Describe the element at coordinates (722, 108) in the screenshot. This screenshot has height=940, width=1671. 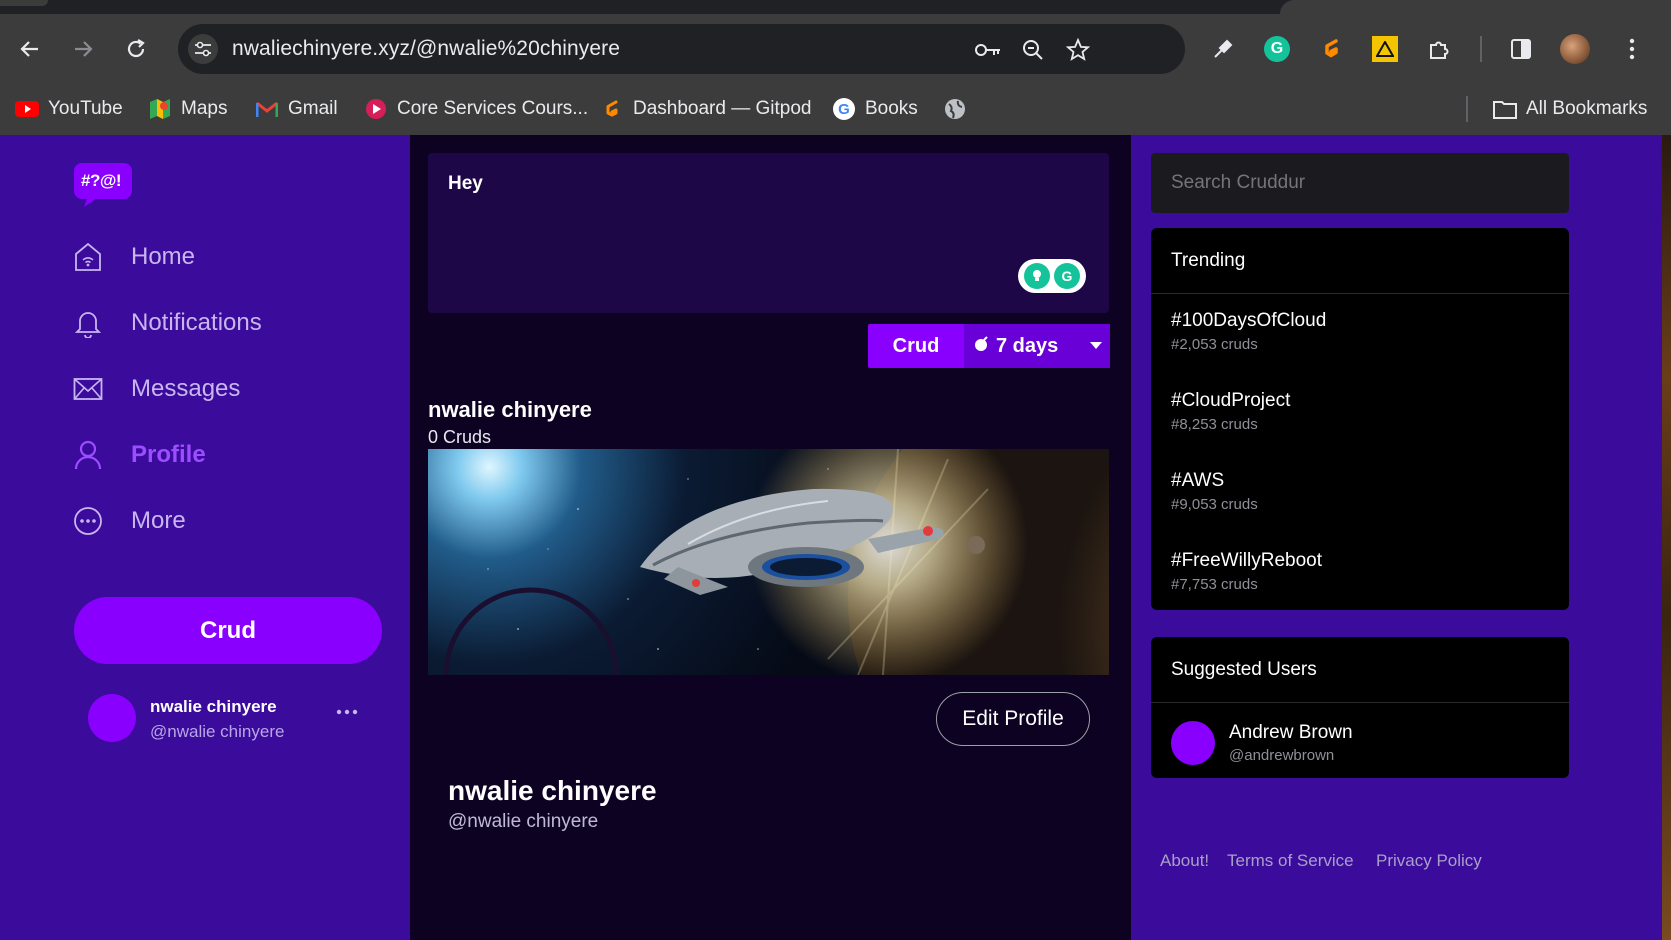
I see `bookmark-label: Dashboard — Gitpod` at that location.